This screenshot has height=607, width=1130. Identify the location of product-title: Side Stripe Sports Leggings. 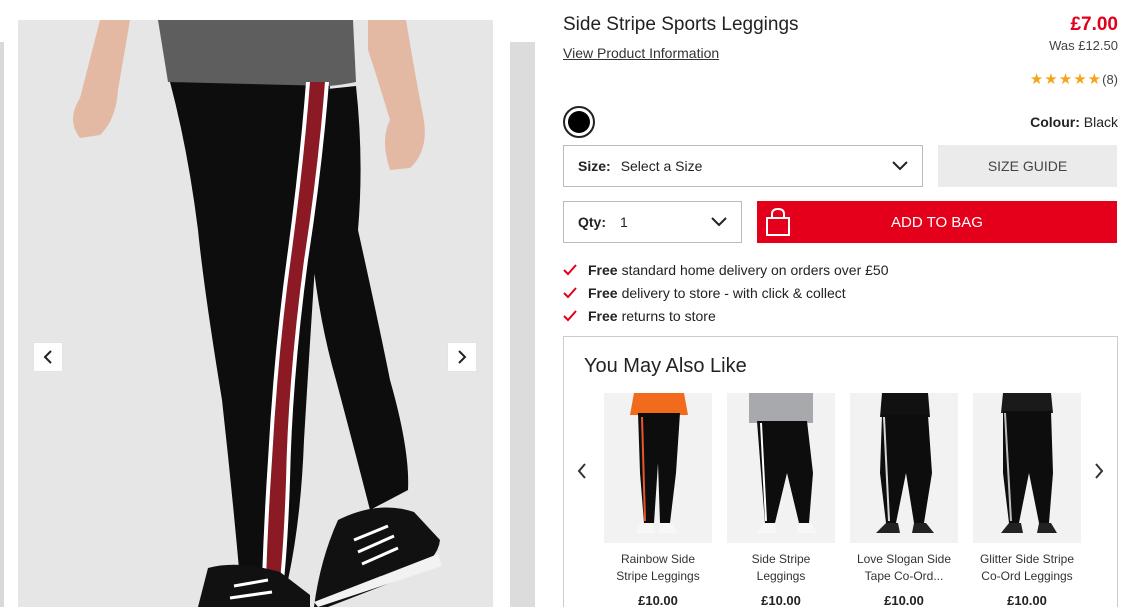
(681, 24).